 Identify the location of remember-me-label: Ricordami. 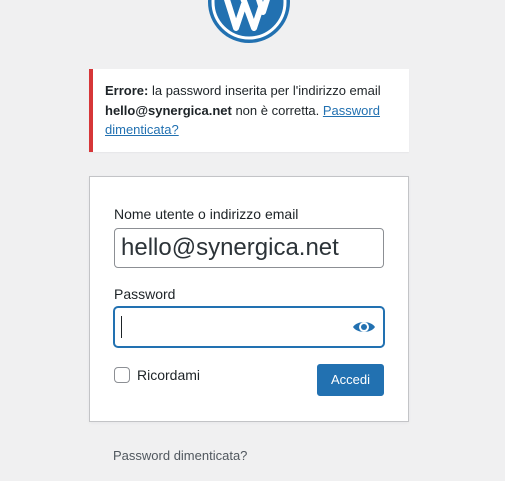
(168, 375).